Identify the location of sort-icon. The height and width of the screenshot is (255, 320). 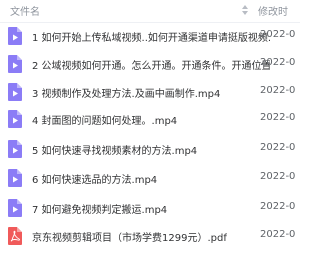
(246, 10).